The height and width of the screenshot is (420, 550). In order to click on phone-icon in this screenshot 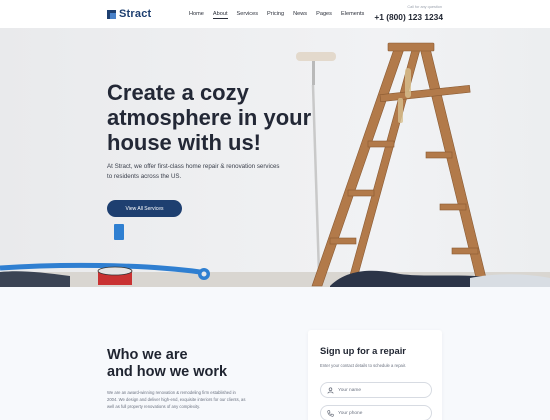, I will do `click(330, 413)`.